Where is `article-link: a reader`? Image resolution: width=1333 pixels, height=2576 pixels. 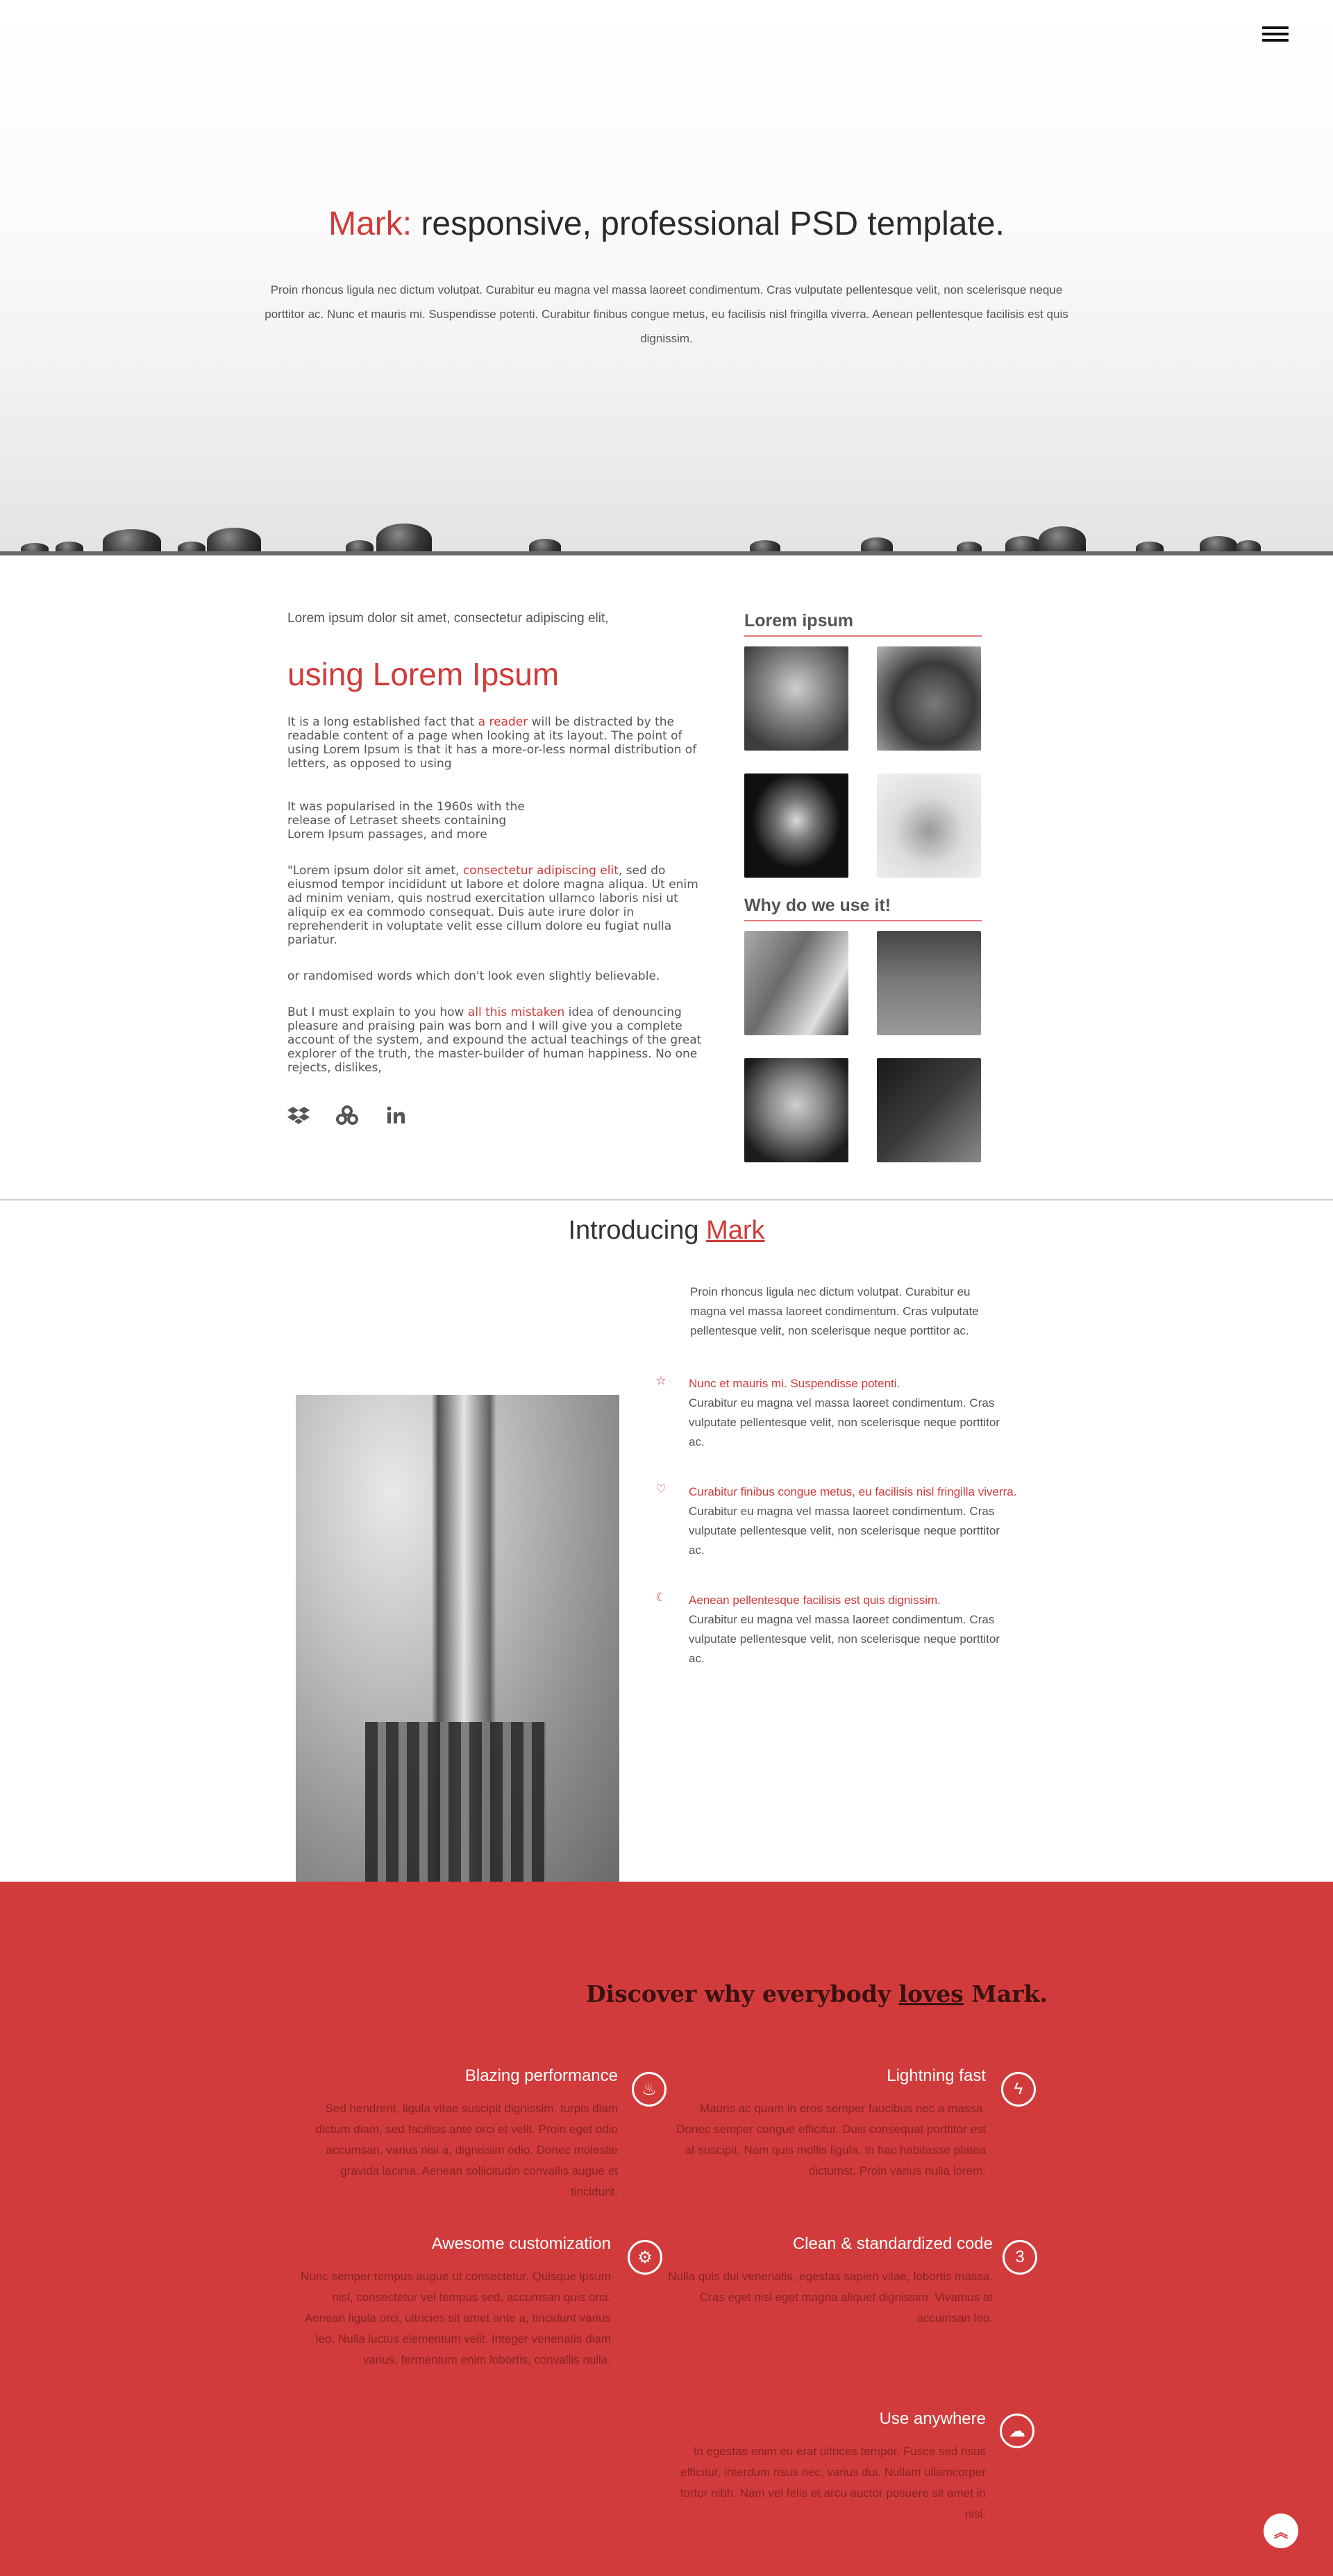 article-link: a reader is located at coordinates (503, 722).